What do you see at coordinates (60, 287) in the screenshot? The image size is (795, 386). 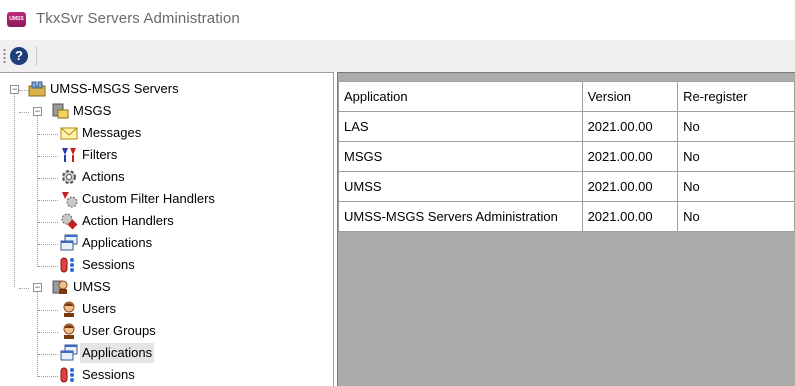 I see `user-server-icon` at bounding box center [60, 287].